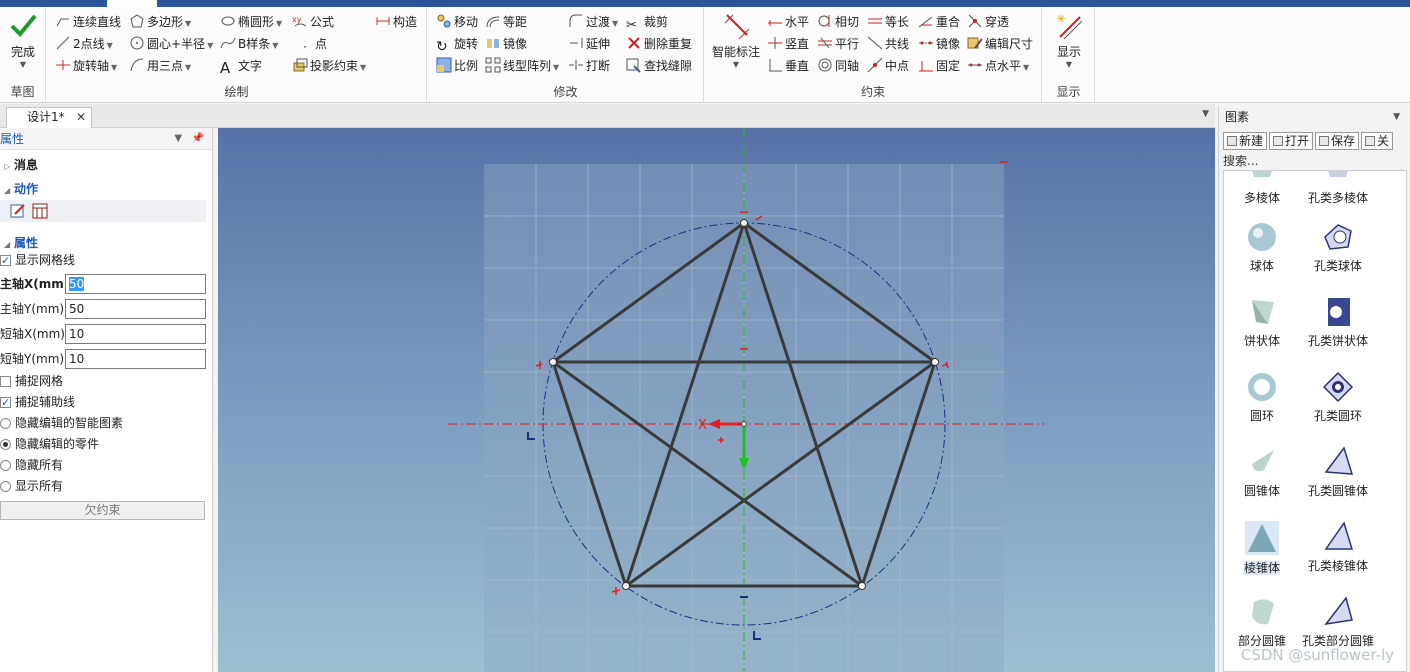 This screenshot has width=1410, height=672. What do you see at coordinates (31, 465) in the screenshot?
I see `radio-hide-all: 隐藏所有` at bounding box center [31, 465].